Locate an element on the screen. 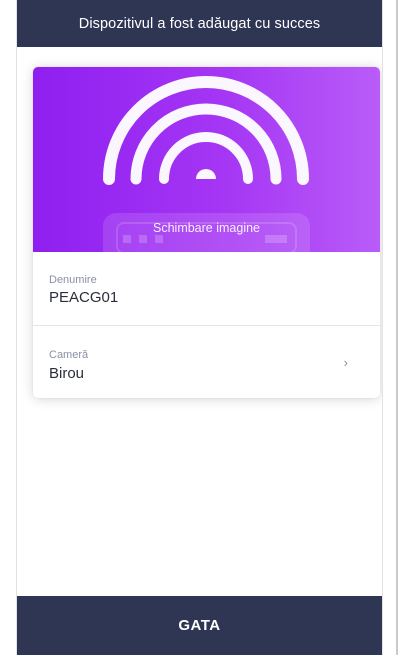 Image resolution: width=400 pixels, height=655 pixels. done-button: GATA is located at coordinates (199, 625).